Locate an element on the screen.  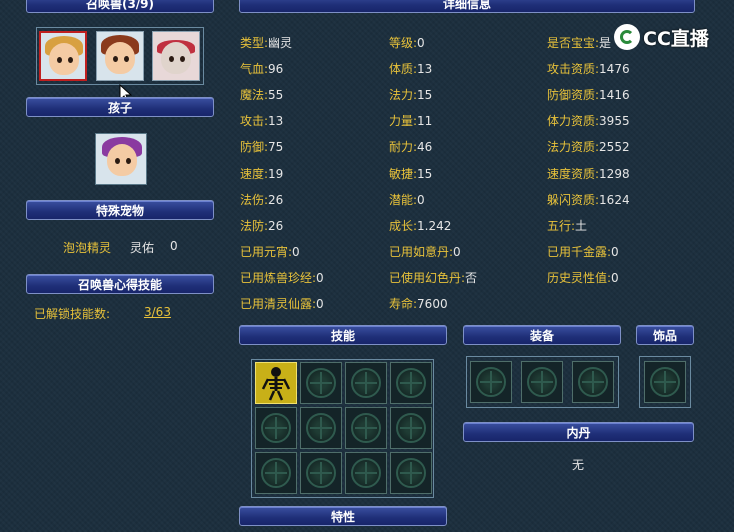
stat-5-2: 速度资质:1298 is located at coordinates (588, 173).